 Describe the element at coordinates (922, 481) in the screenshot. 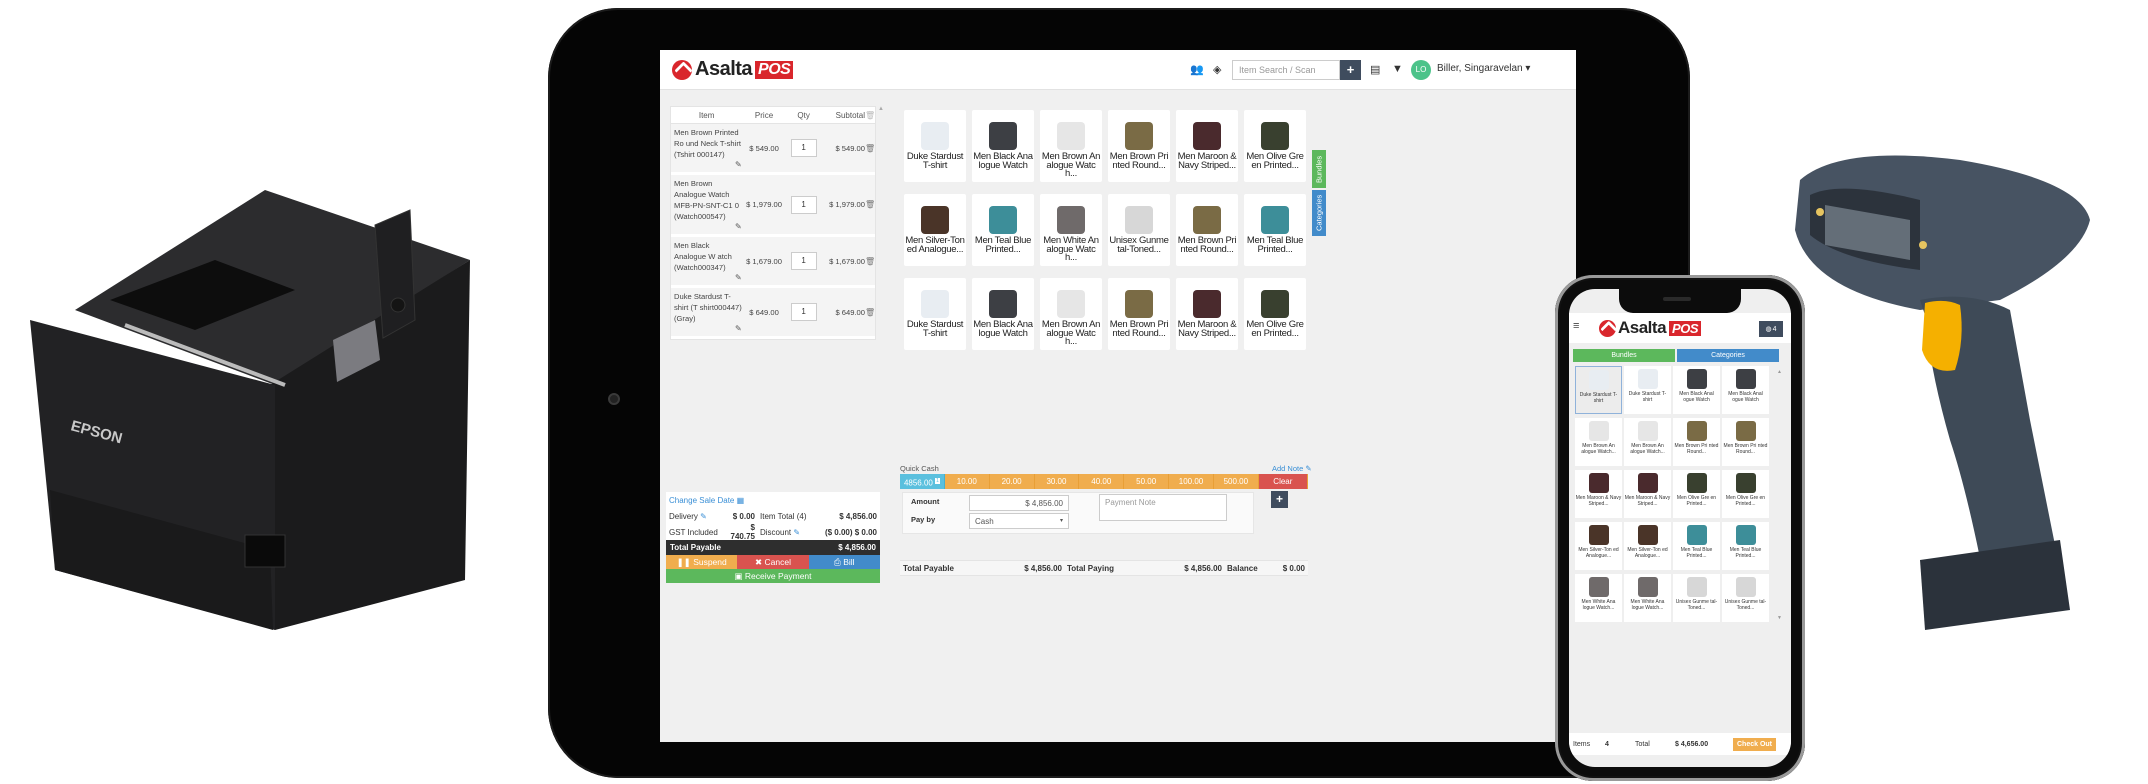

I see `quick-cash-exact-button: 4856.00 1` at that location.